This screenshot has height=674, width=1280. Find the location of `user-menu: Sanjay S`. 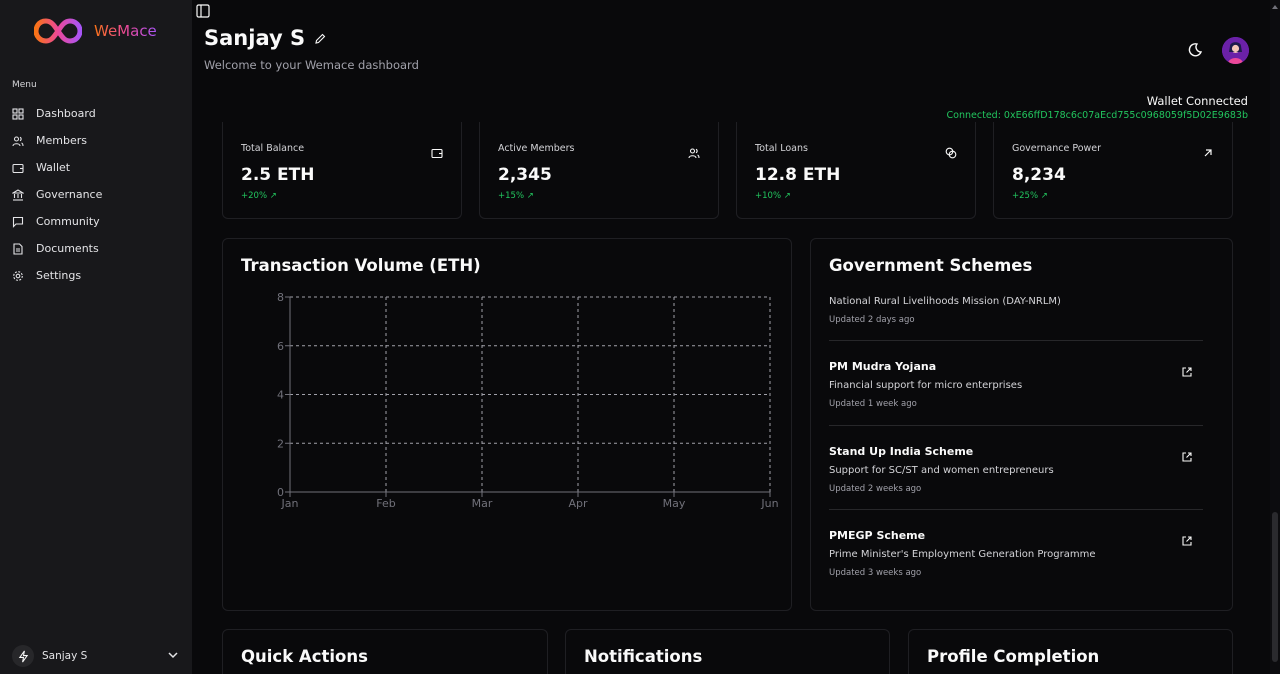

user-menu: Sanjay S is located at coordinates (96, 656).